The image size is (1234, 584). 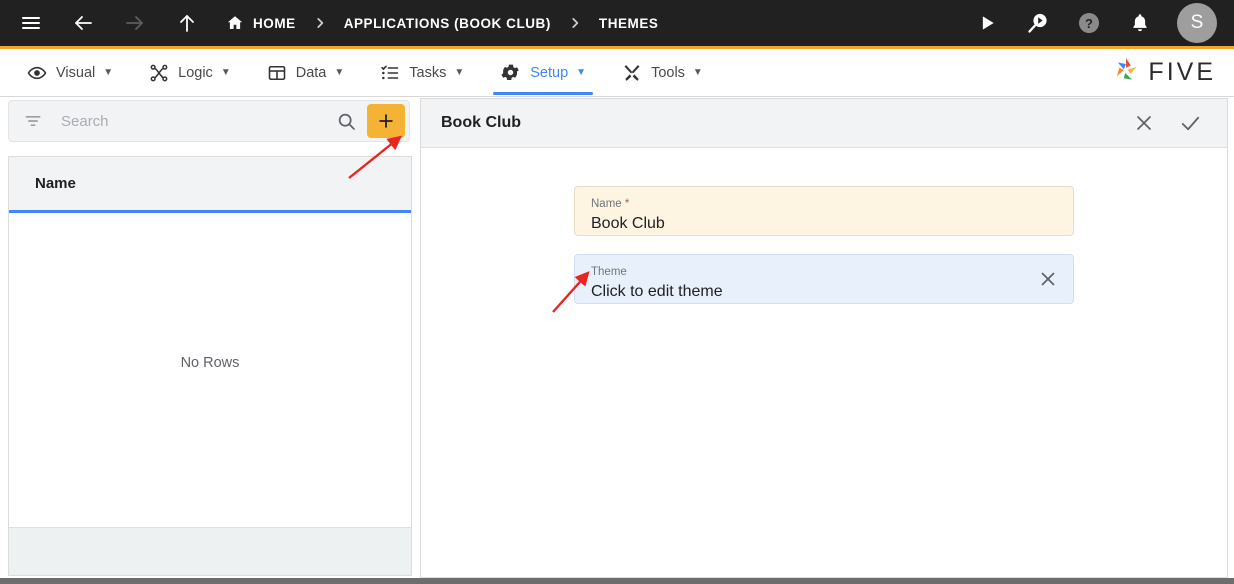 I want to click on breadcrumb-item-applications: APPLICATIONS (BOOK CLUB), so click(x=447, y=23).